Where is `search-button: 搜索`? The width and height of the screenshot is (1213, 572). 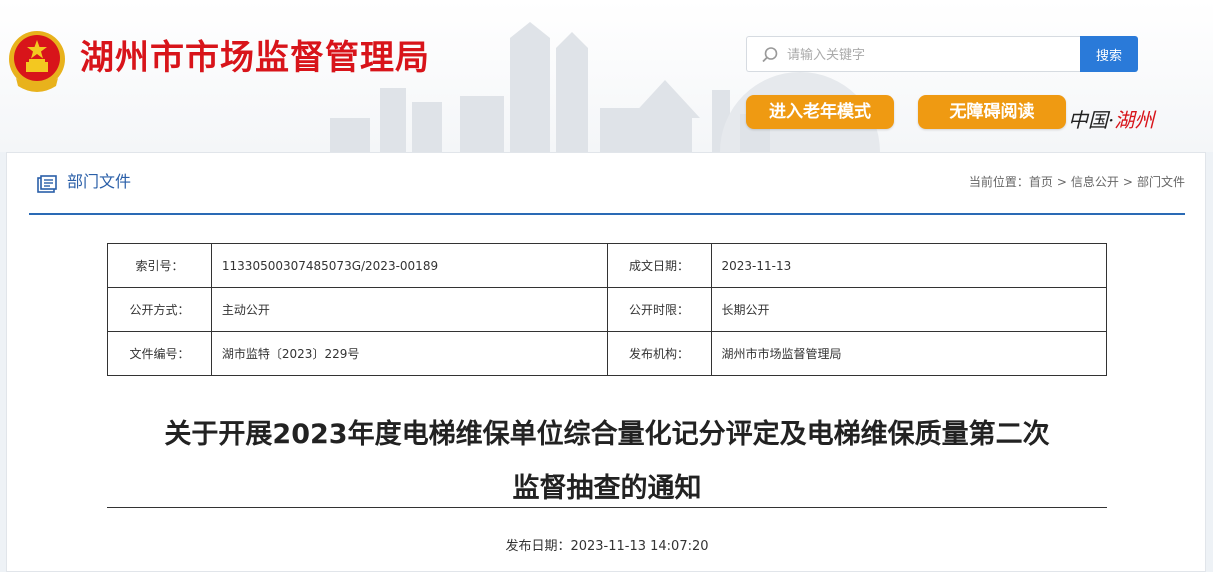 search-button: 搜索 is located at coordinates (1109, 54).